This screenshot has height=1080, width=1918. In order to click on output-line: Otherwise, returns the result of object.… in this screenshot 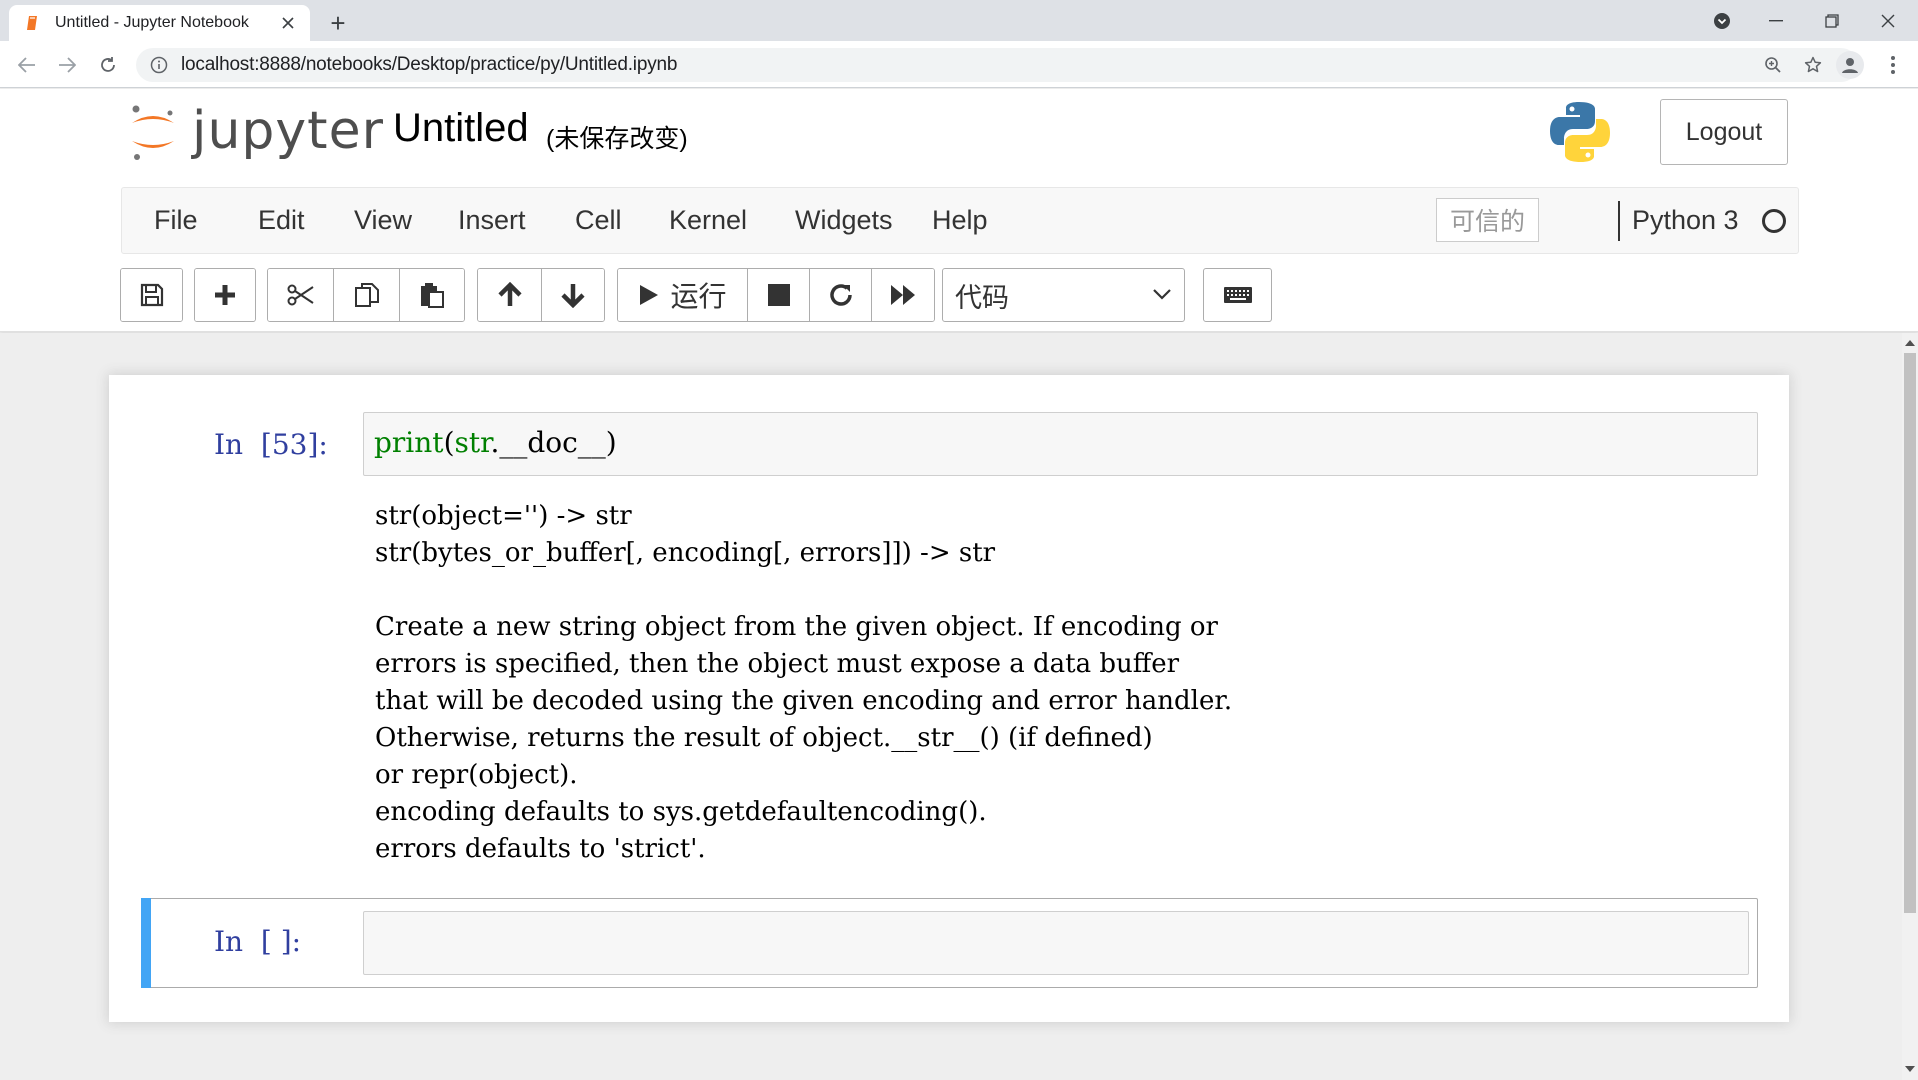, I will do `click(764, 738)`.